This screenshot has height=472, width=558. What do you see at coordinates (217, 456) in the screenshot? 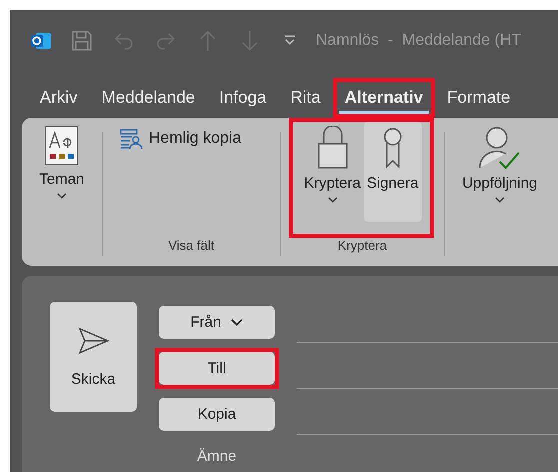
I see `field-label: Ämne` at bounding box center [217, 456].